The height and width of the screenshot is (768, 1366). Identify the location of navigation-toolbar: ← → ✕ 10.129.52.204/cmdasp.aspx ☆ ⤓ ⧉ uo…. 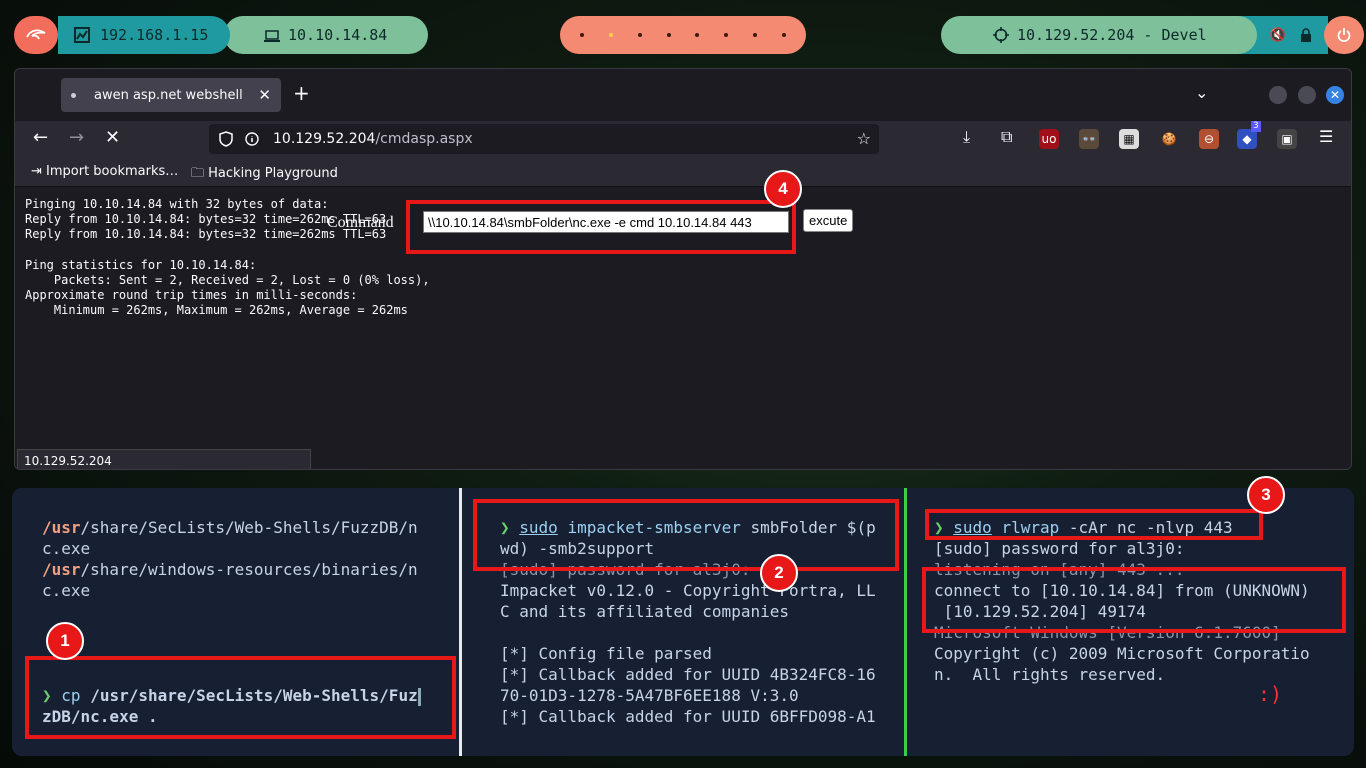
(683, 139).